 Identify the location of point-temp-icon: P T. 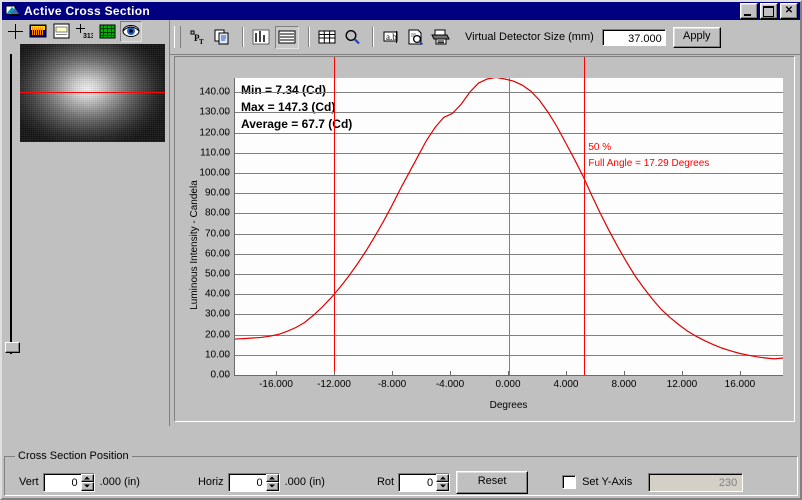
(197, 37).